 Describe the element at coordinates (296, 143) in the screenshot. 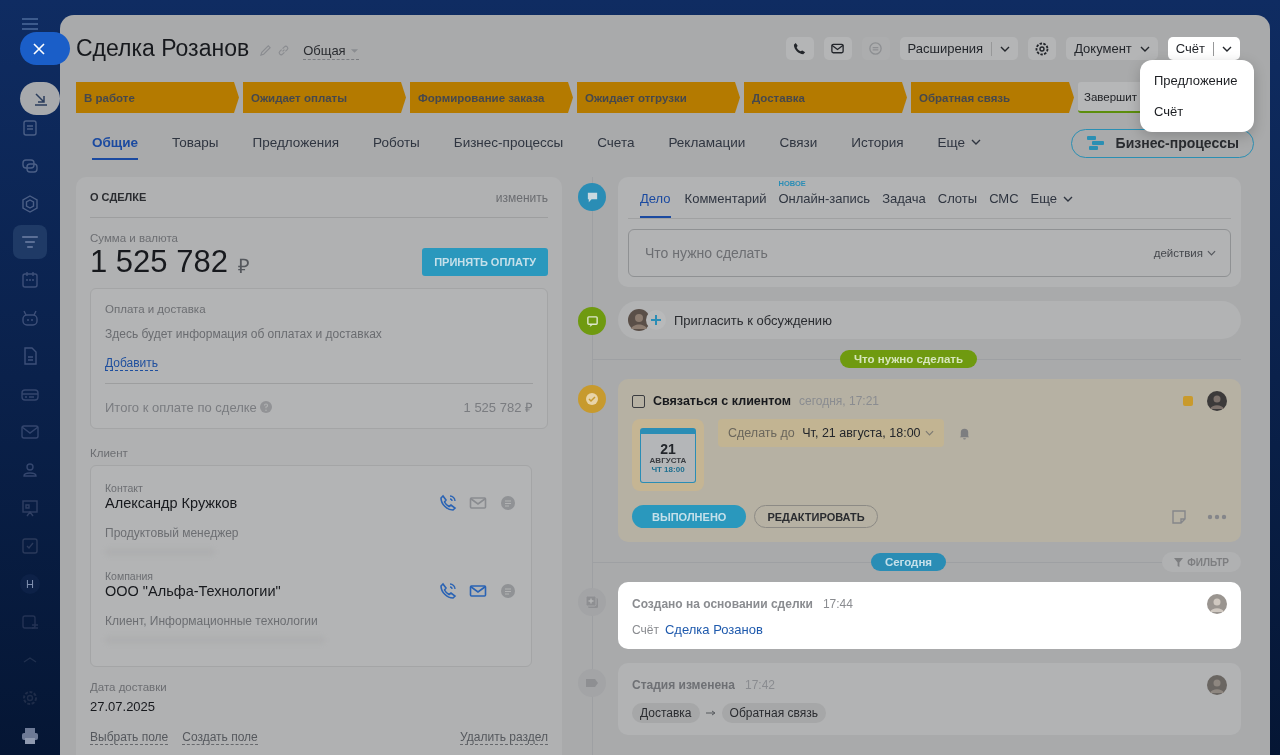

I see `tab: Предложения` at that location.